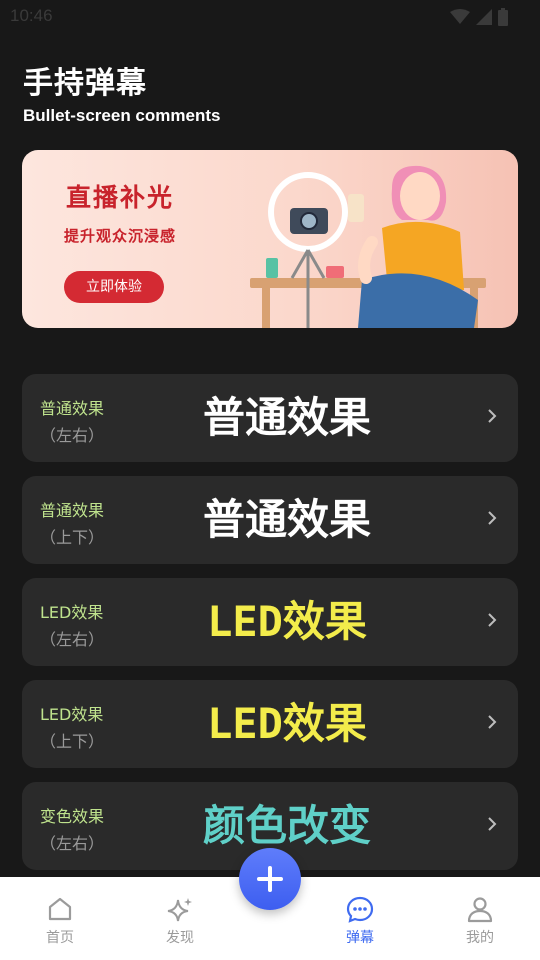 The image size is (540, 960). What do you see at coordinates (122, 115) in the screenshot?
I see `page-subtitle: Bullet-screen comments` at bounding box center [122, 115].